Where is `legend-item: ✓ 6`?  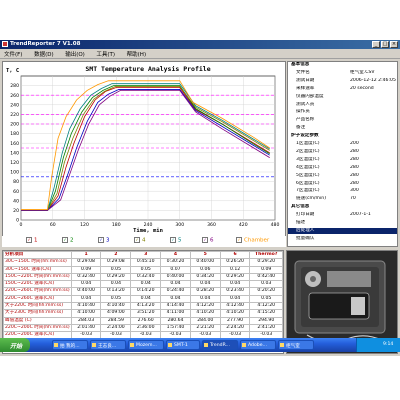
legend-item: ✓ 6 is located at coordinates (208, 240).